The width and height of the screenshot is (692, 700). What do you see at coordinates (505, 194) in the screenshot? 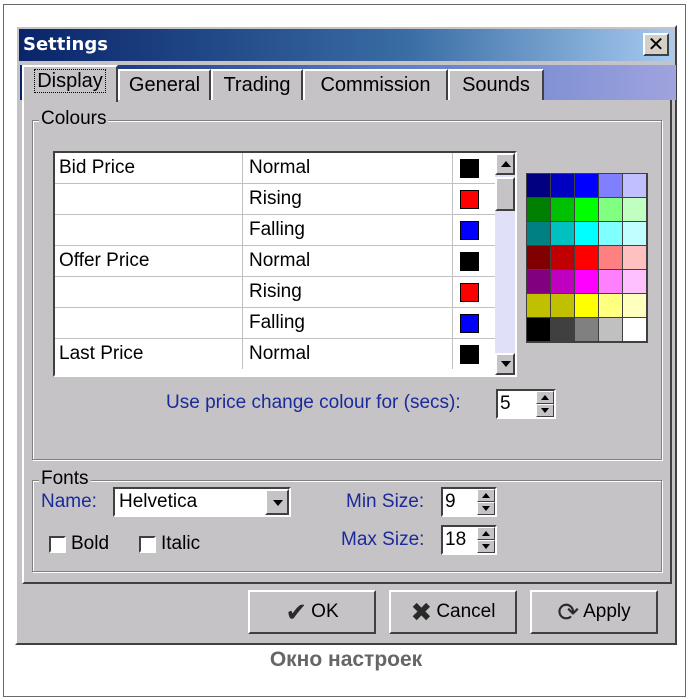
I see `scroll-thumb` at bounding box center [505, 194].